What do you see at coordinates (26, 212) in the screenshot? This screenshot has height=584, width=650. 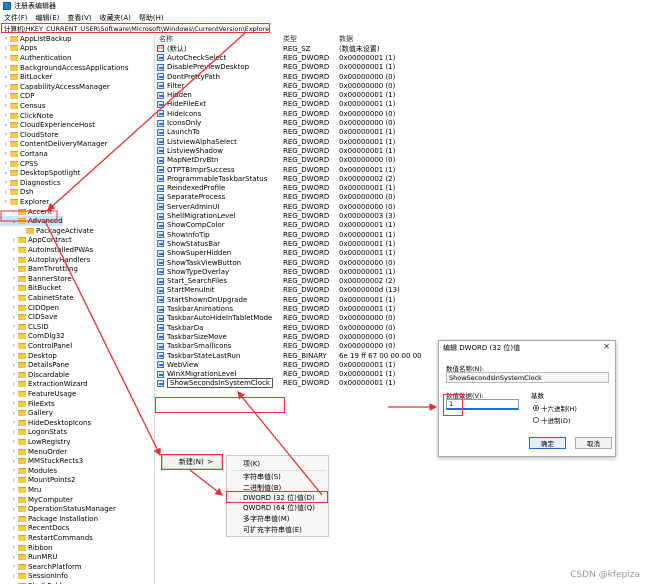 I see `tree-item: › Accent` at bounding box center [26, 212].